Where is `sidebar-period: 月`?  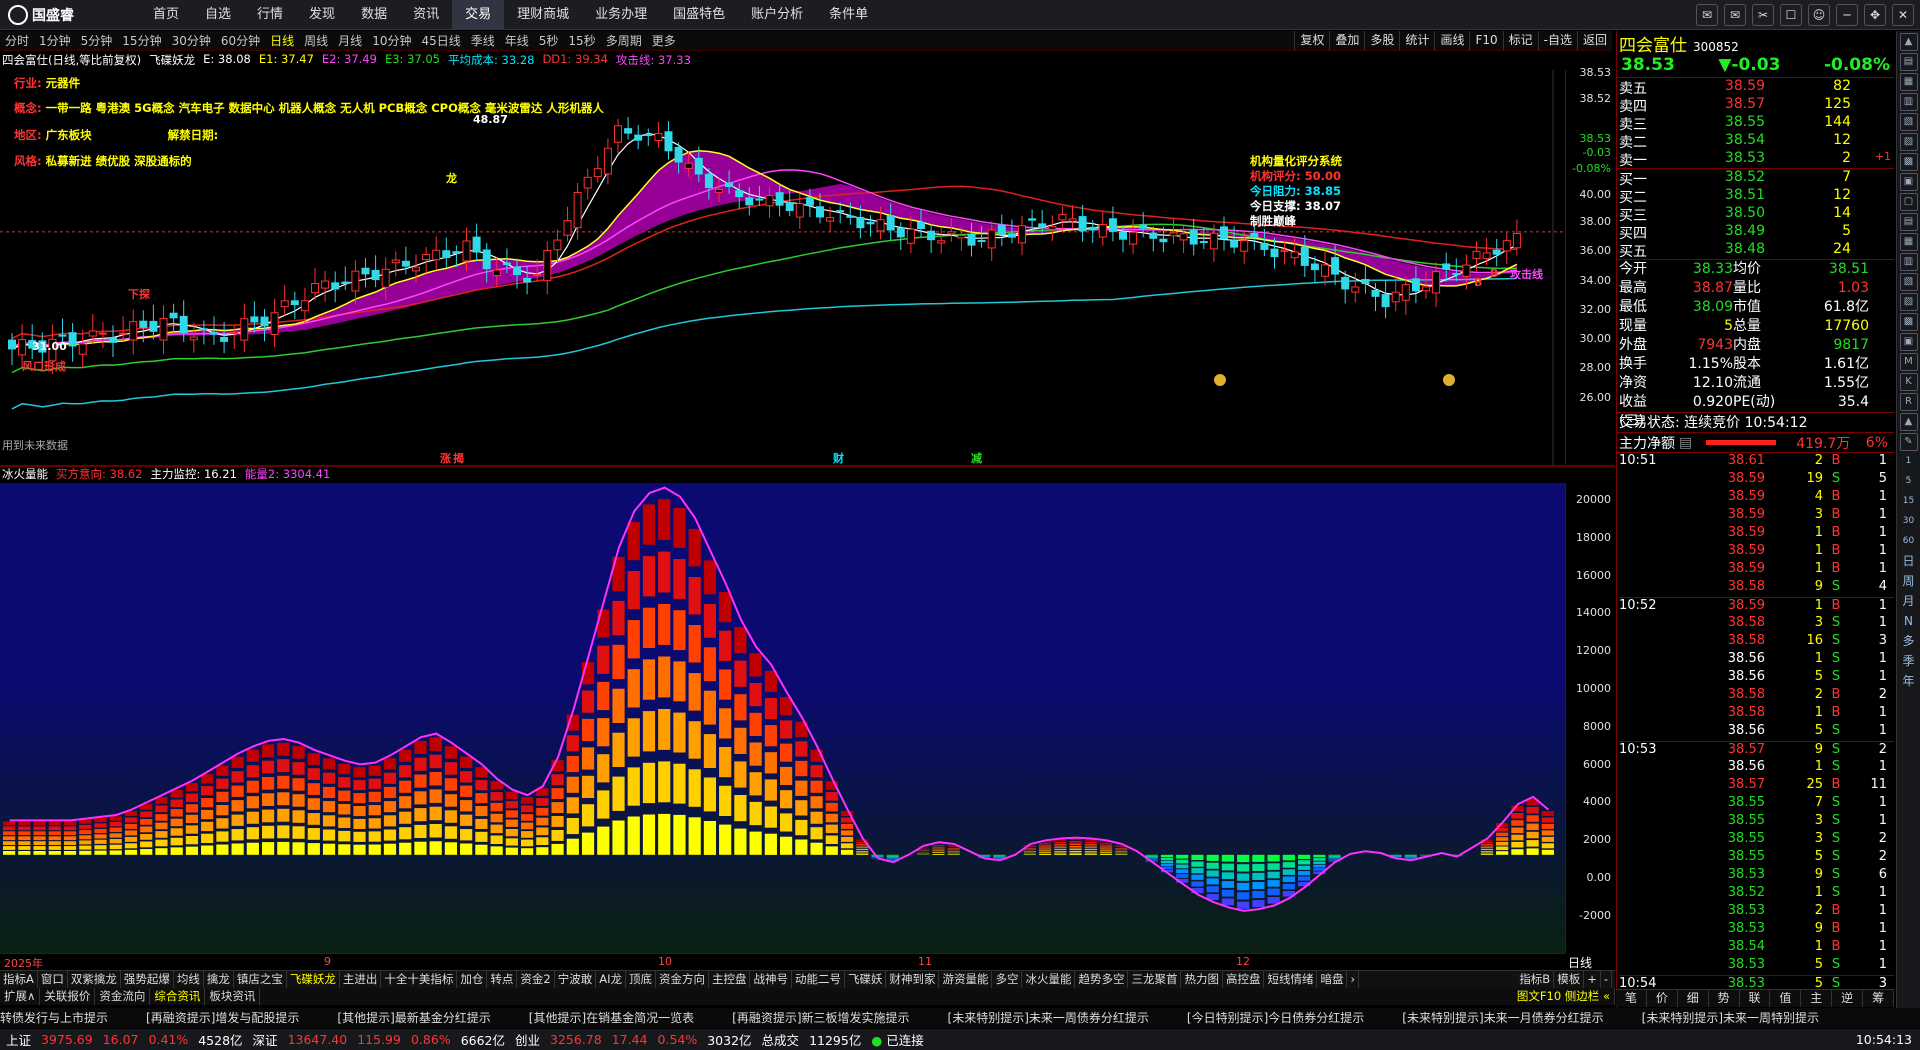
sidebar-period: 月 is located at coordinates (1909, 602).